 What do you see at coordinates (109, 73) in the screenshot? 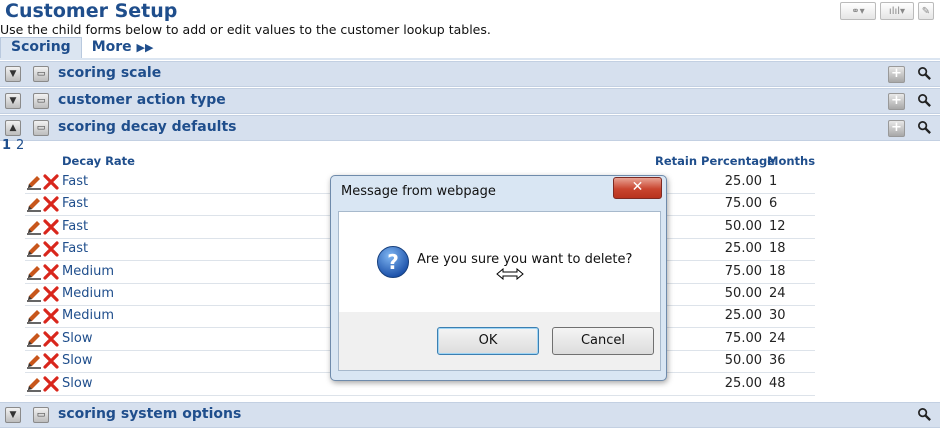
I see `section-title: scoring scale` at bounding box center [109, 73].